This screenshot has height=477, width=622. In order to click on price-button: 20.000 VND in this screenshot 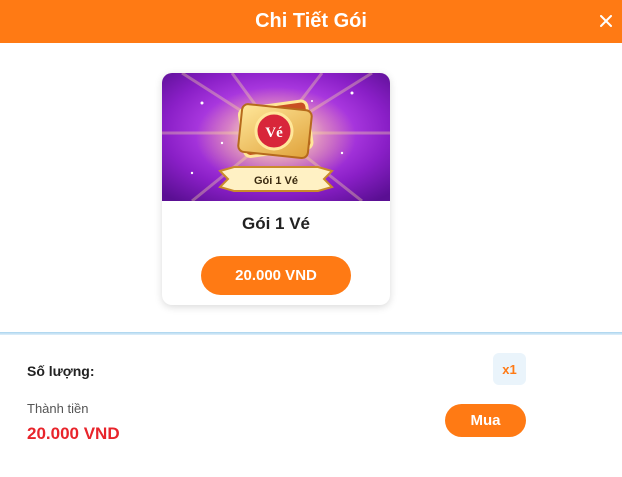, I will do `click(276, 275)`.